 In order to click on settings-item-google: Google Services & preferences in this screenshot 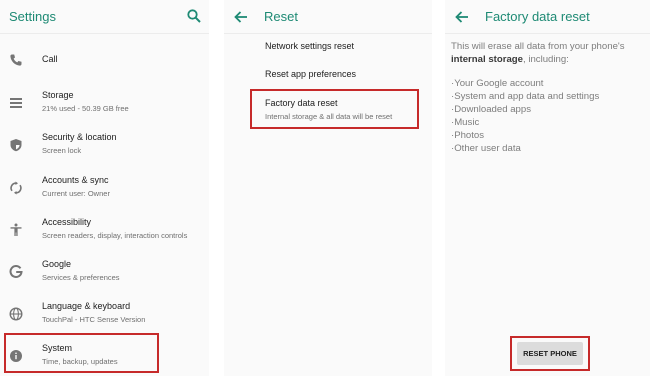, I will do `click(104, 274)`.